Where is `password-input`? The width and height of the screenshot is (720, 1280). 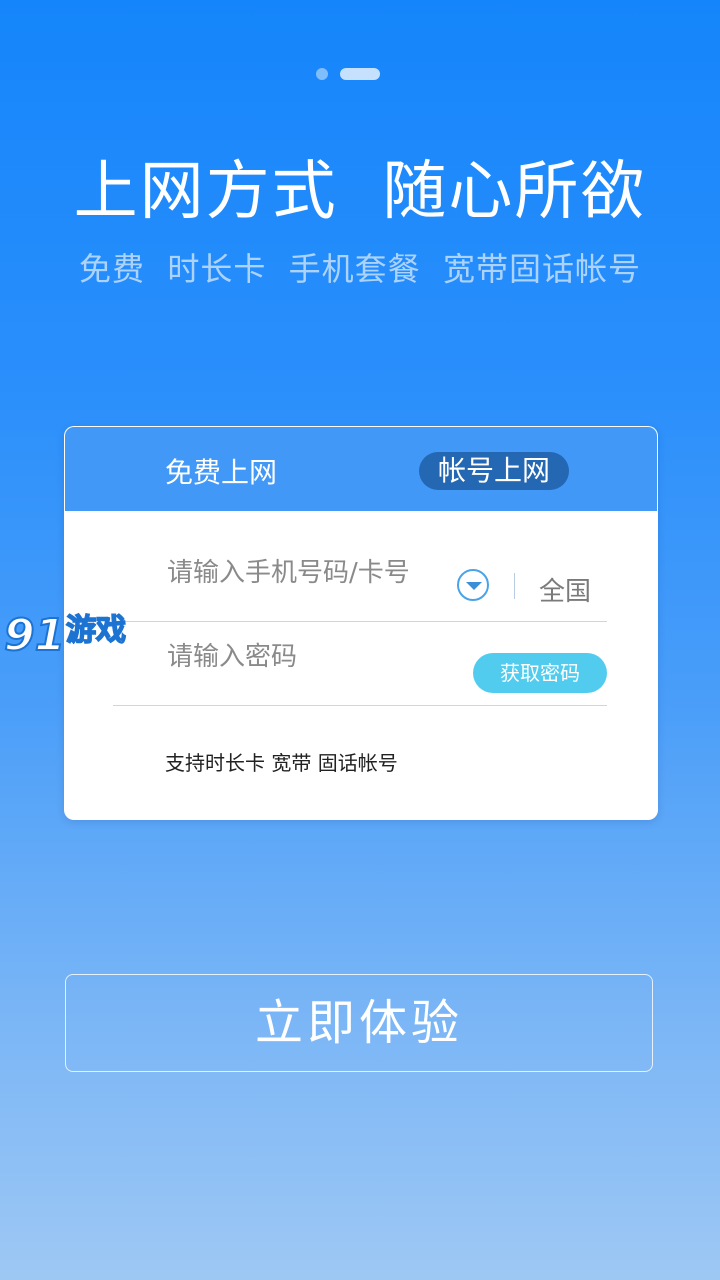
password-input is located at coordinates (307, 657).